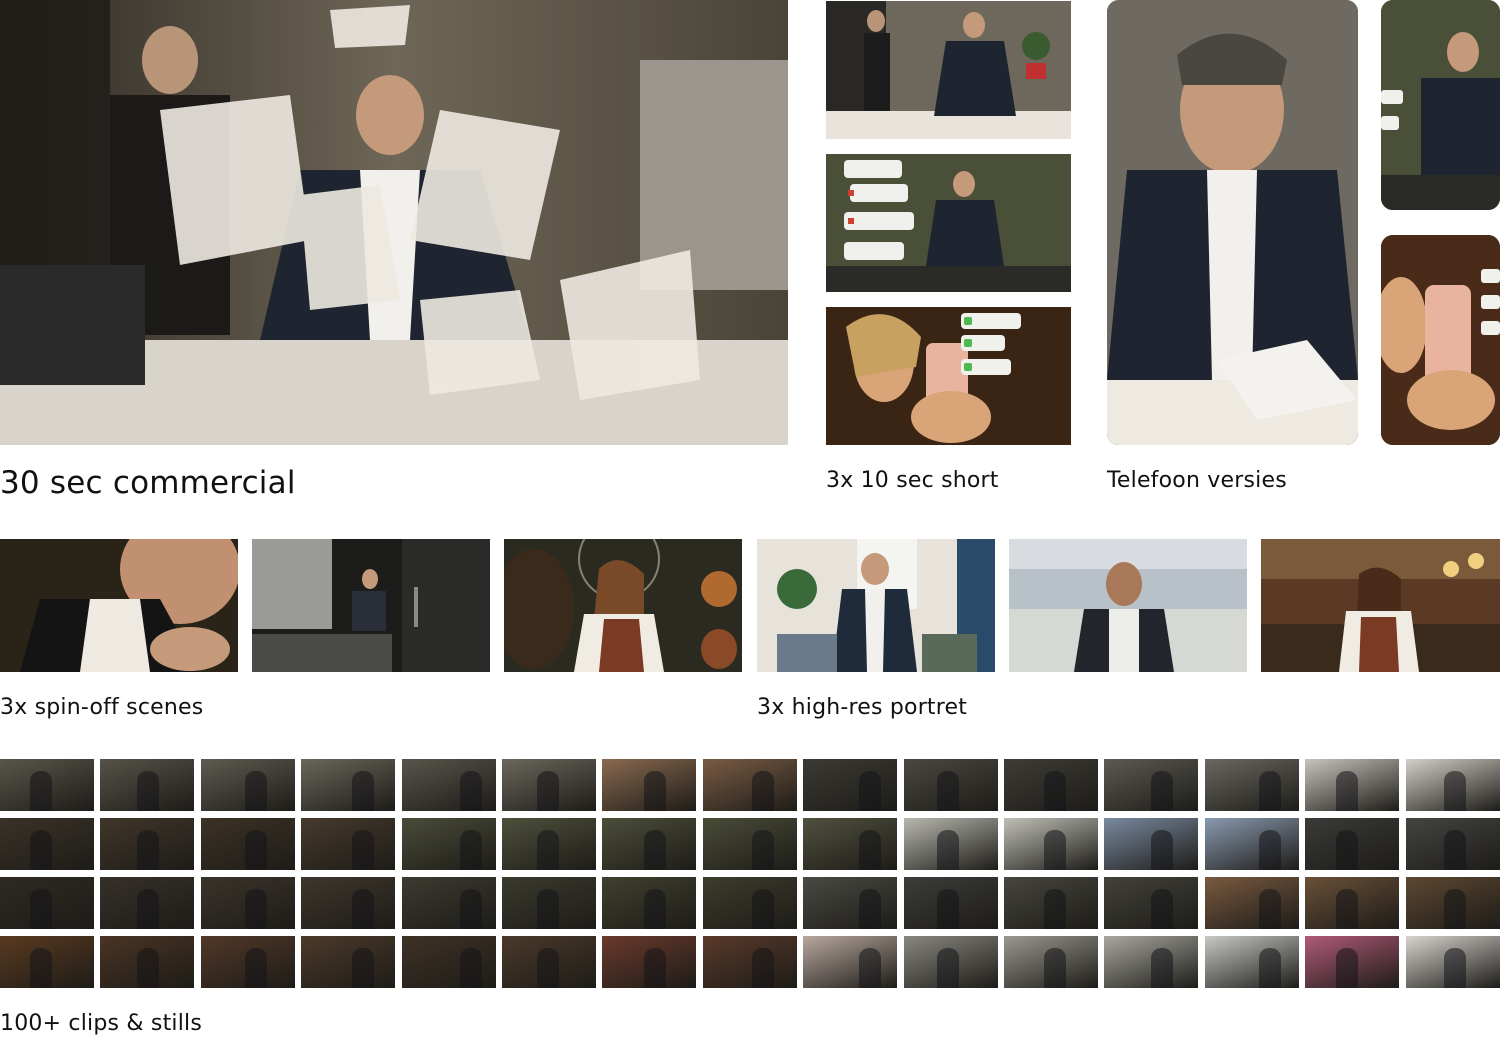 This screenshot has height=1056, width=1500. I want to click on phone-label: Telefoon versies, so click(1197, 480).